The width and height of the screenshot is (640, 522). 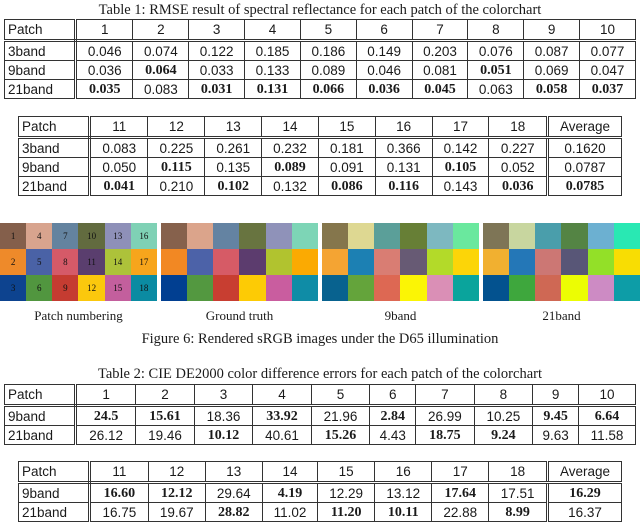 I want to click on value-cell: 0.185, so click(x=272, y=50).